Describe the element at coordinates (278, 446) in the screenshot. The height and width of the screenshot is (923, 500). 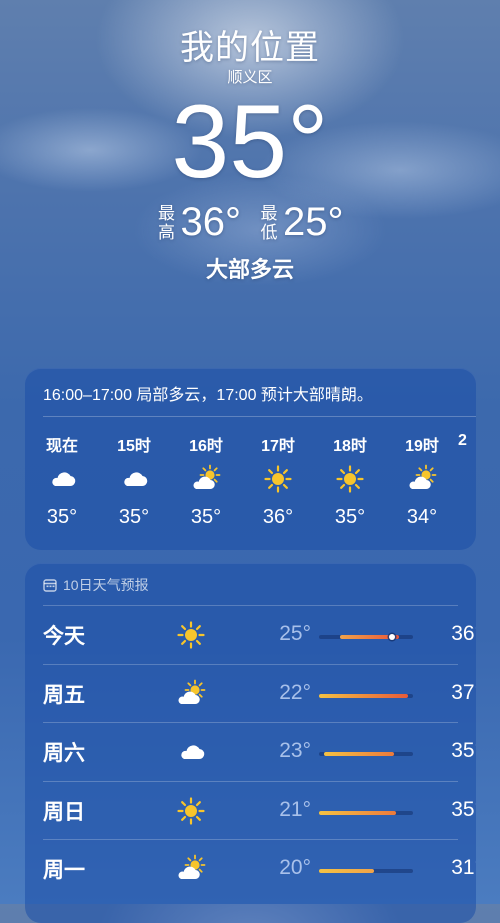
I see `hour-label: 17时` at that location.